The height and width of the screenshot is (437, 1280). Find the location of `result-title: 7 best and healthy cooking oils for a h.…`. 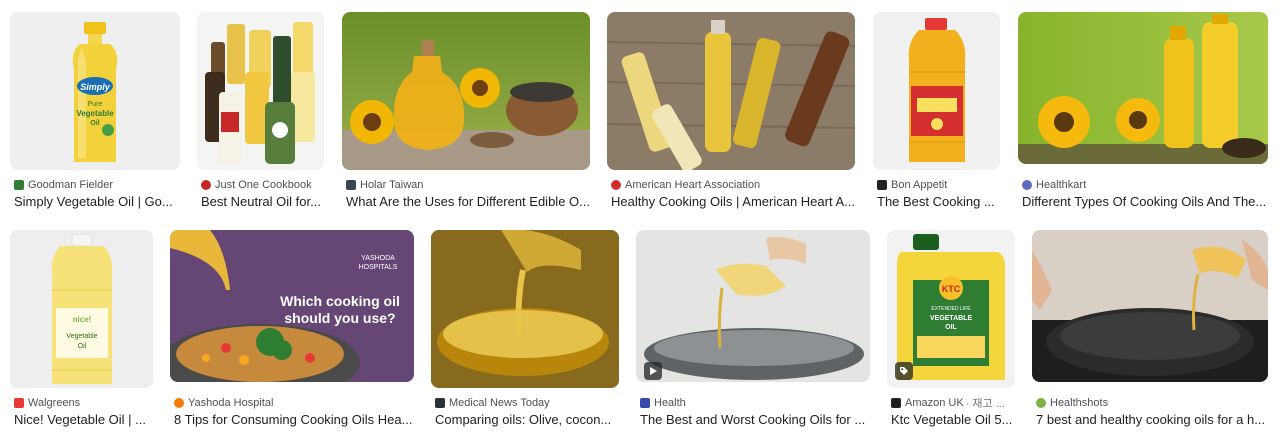

result-title: 7 best and healthy cooking oils for a h.… is located at coordinates (1152, 420).